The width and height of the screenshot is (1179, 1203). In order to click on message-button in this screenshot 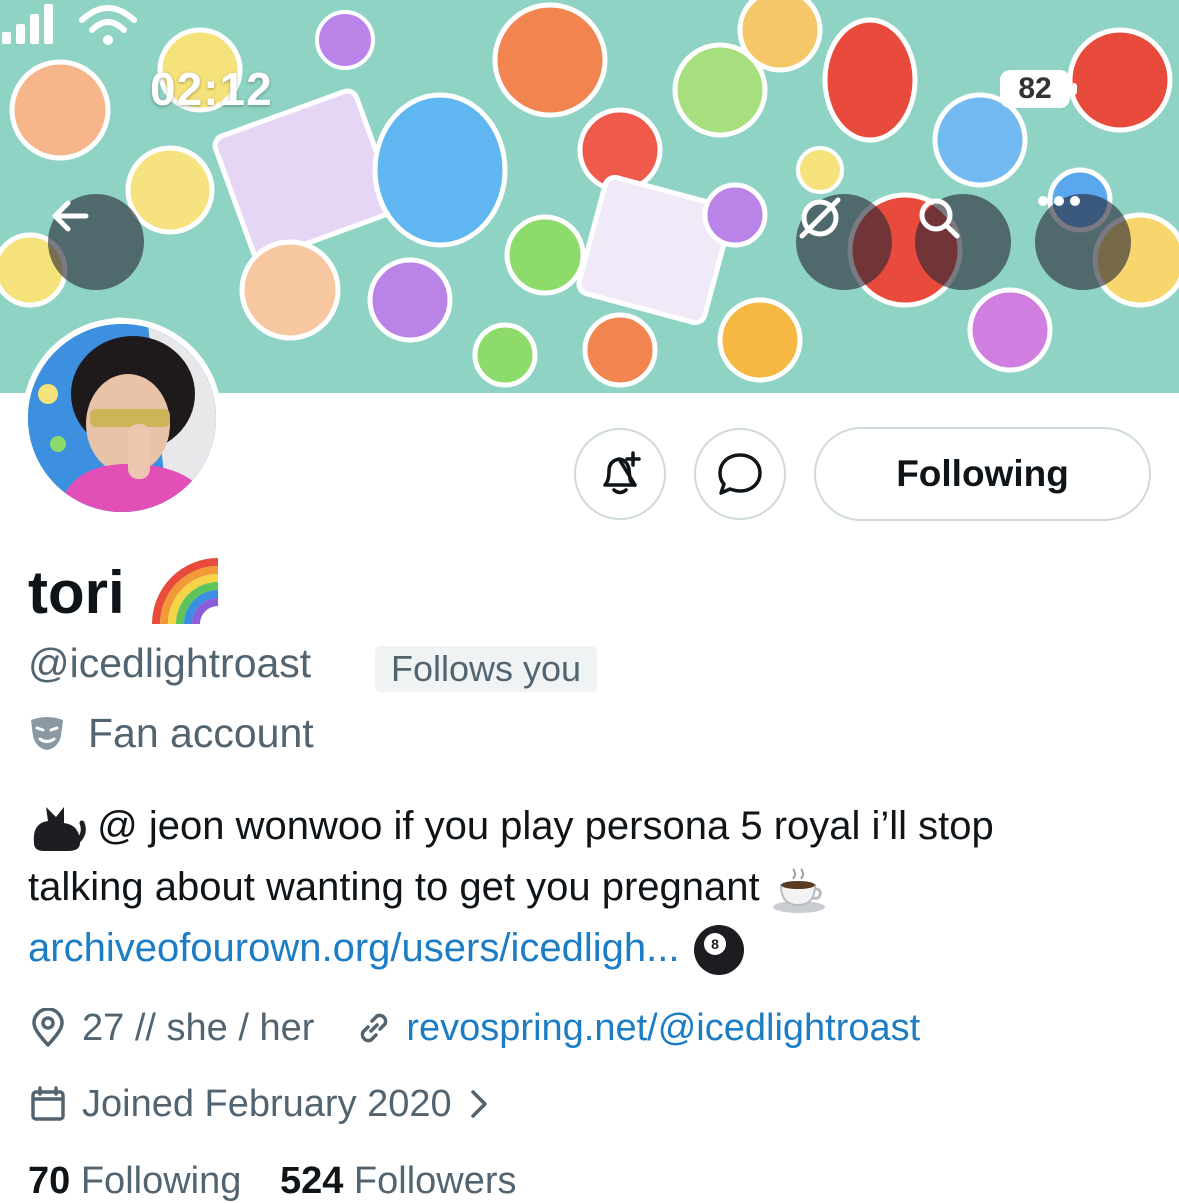, I will do `click(740, 474)`.